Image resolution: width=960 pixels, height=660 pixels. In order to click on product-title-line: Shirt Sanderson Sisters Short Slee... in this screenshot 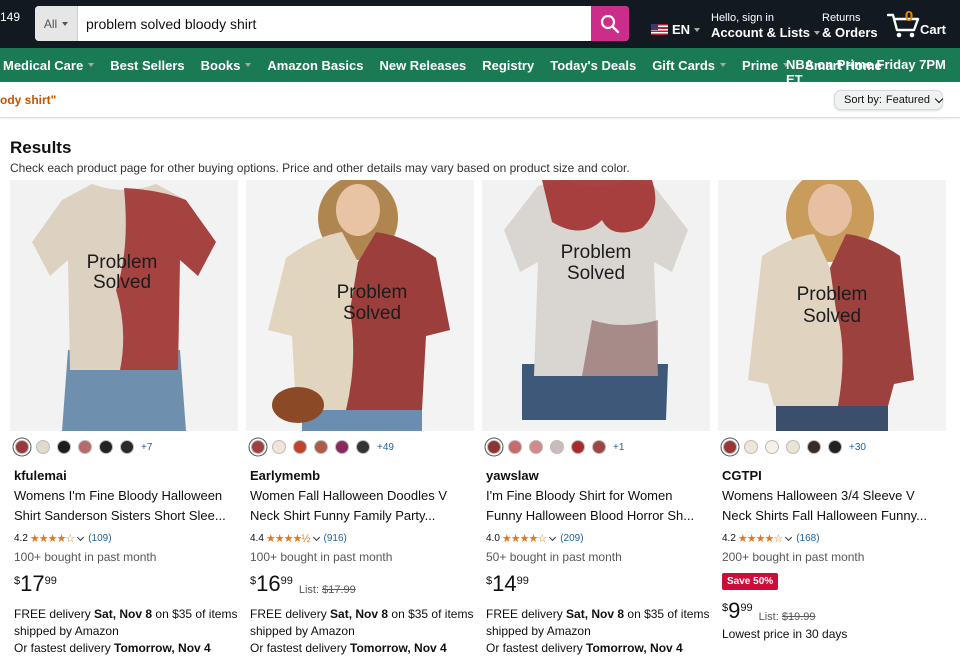, I will do `click(120, 515)`.